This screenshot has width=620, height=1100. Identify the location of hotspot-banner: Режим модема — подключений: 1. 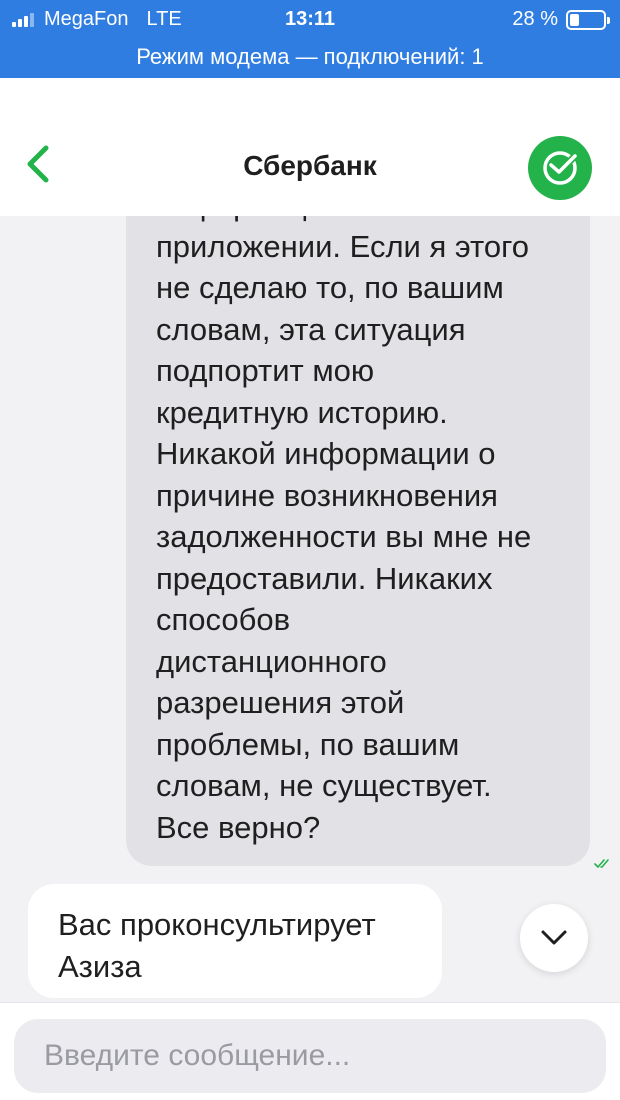
(310, 59).